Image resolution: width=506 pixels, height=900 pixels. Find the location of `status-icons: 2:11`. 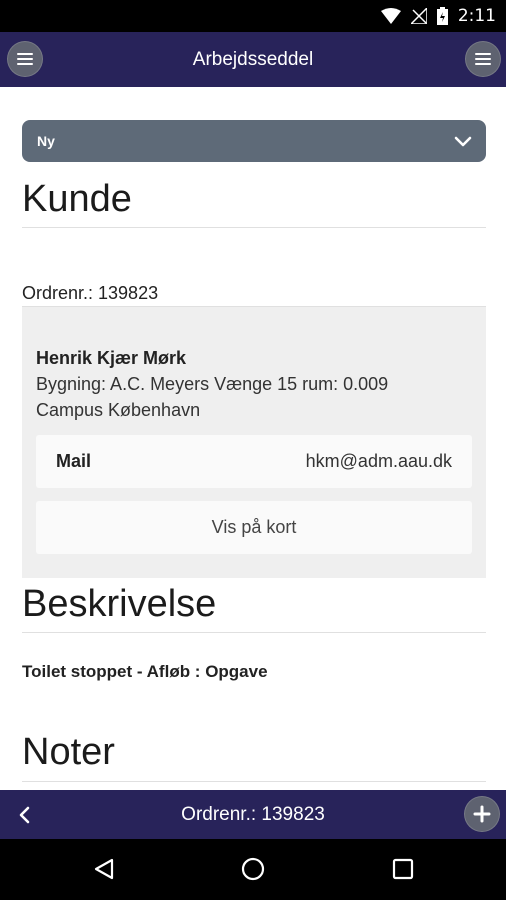

status-icons: 2:11 is located at coordinates (438, 16).